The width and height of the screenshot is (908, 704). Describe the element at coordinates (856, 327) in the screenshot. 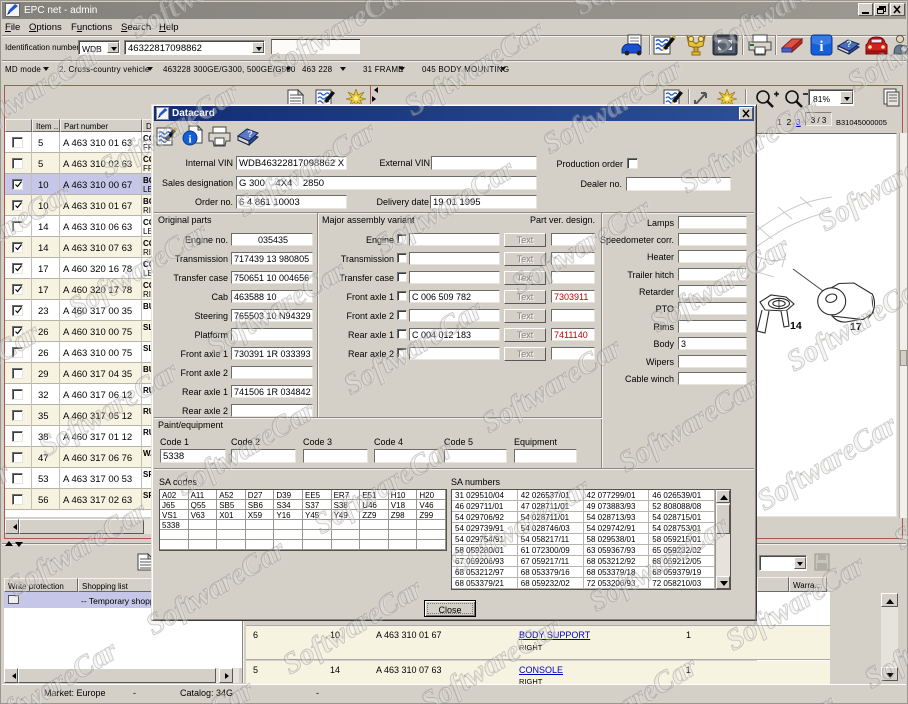

I see `svg-text: 17` at that location.